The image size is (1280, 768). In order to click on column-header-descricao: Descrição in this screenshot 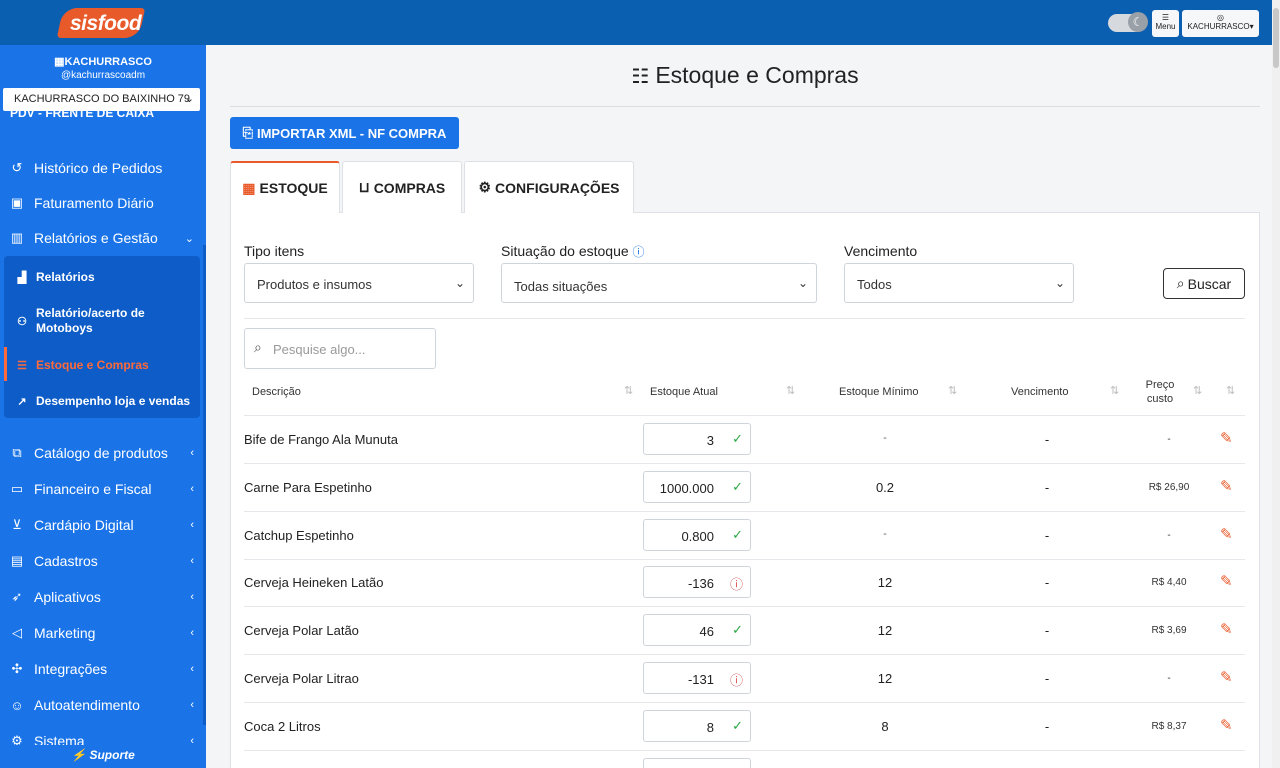, I will do `click(276, 392)`.